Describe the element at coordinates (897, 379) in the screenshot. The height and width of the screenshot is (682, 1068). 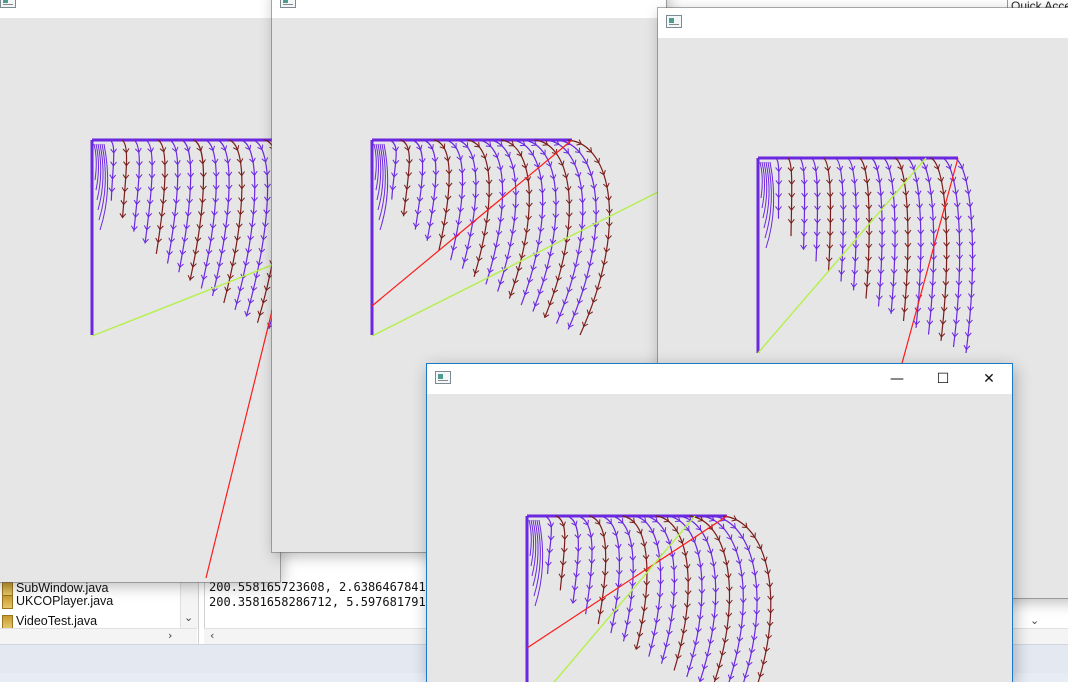
I see `minimize-button: —` at that location.